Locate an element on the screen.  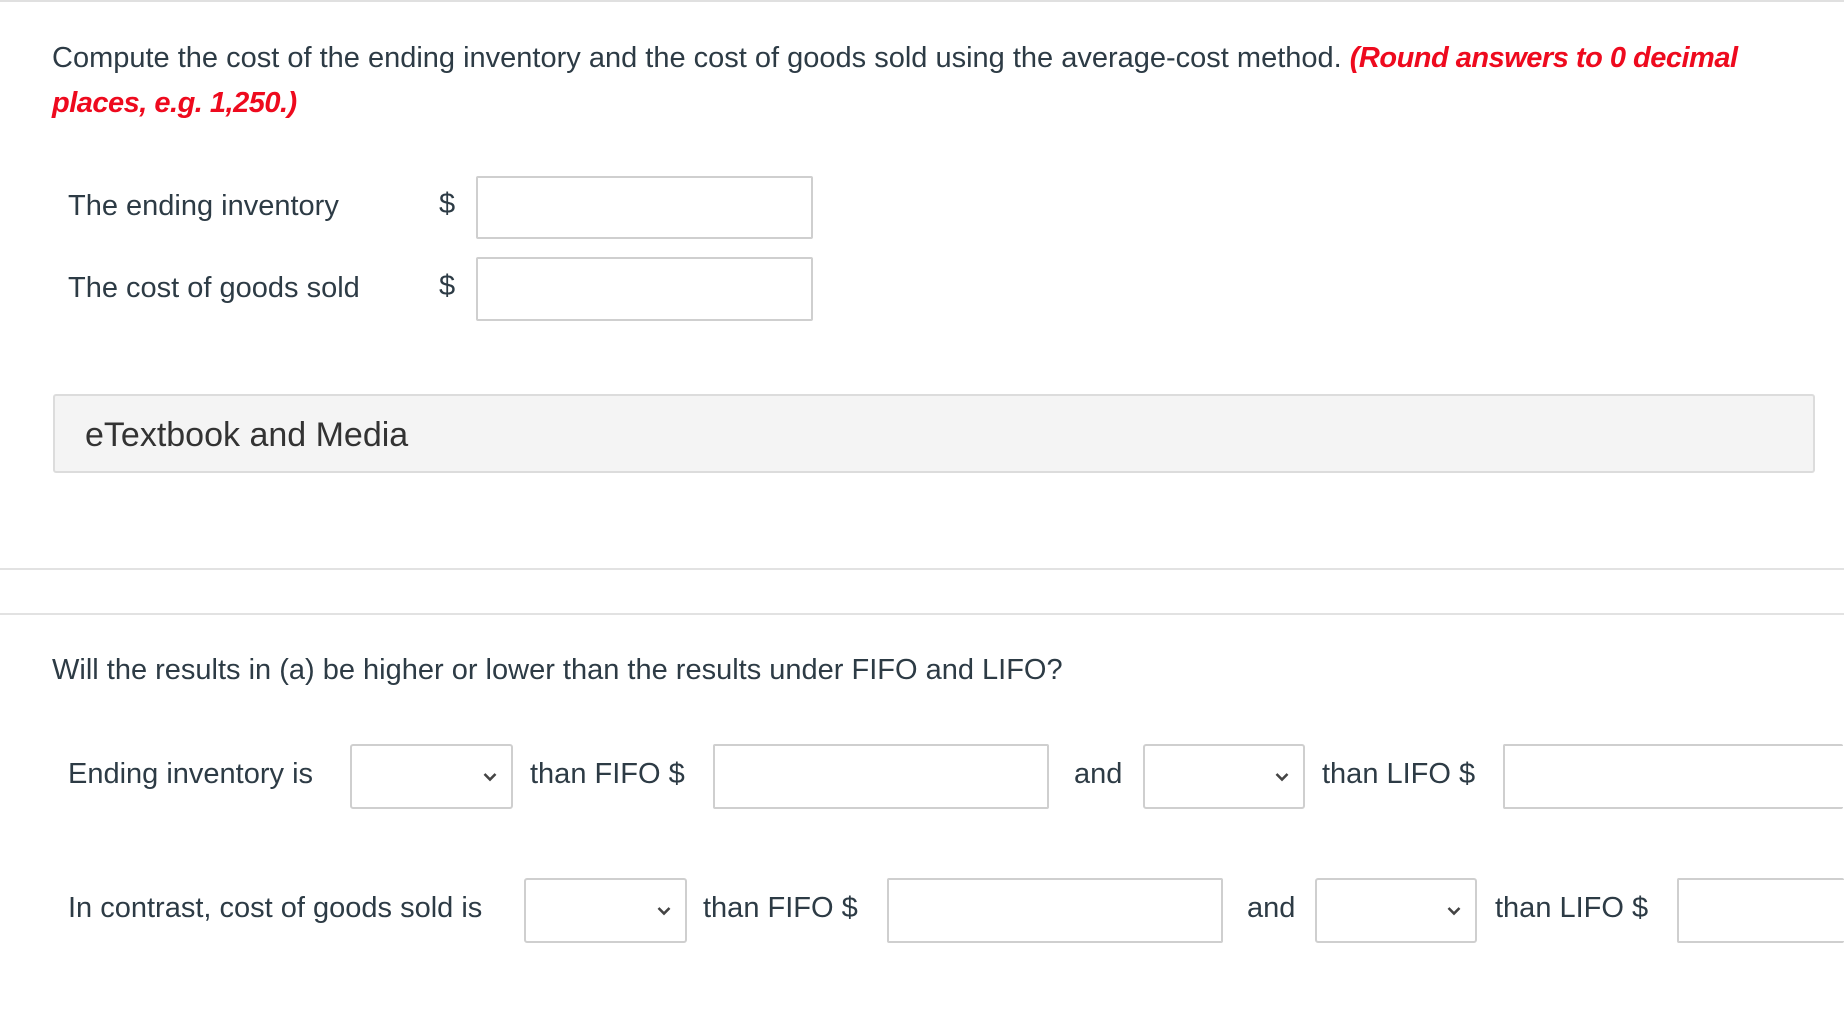
etextbook-and-media-button: eTextbook and Media is located at coordinates (934, 433).